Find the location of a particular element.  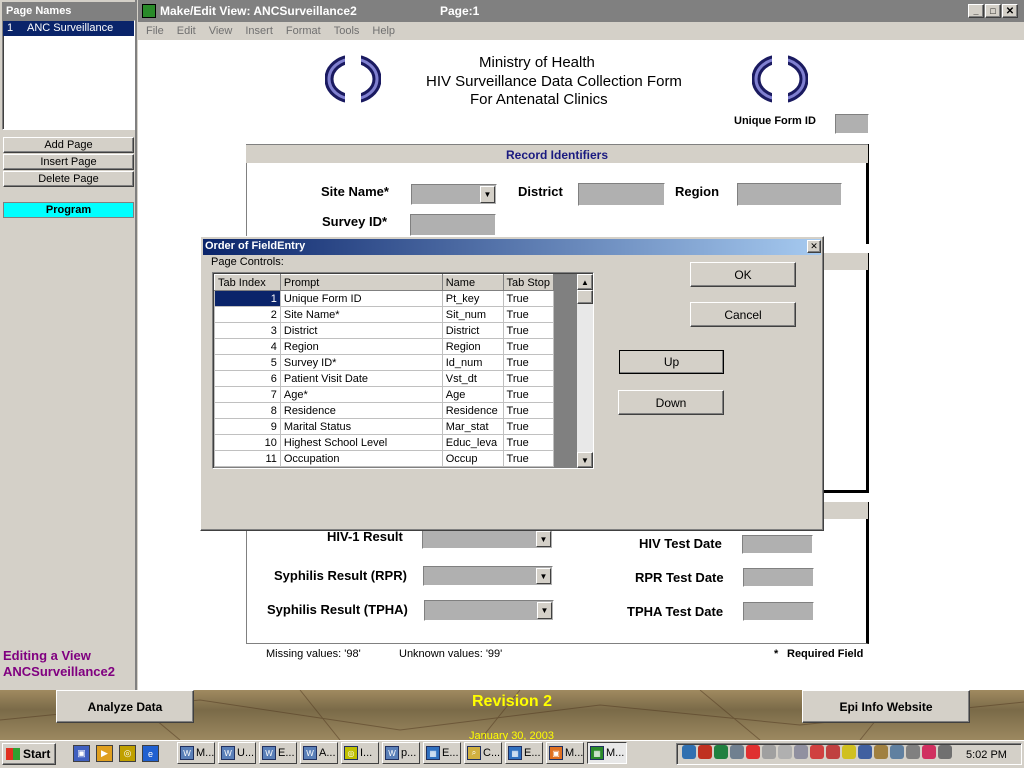

cell-prompt: Marital Status is located at coordinates (361, 426).